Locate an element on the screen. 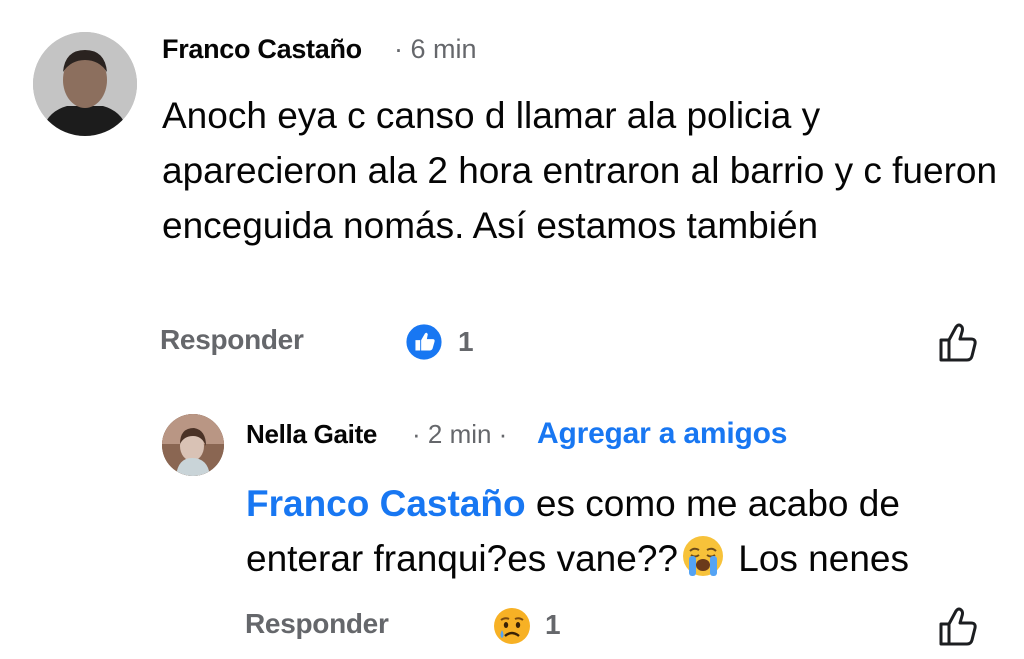  add-friend-link: Agregar a amigos is located at coordinates (662, 434).